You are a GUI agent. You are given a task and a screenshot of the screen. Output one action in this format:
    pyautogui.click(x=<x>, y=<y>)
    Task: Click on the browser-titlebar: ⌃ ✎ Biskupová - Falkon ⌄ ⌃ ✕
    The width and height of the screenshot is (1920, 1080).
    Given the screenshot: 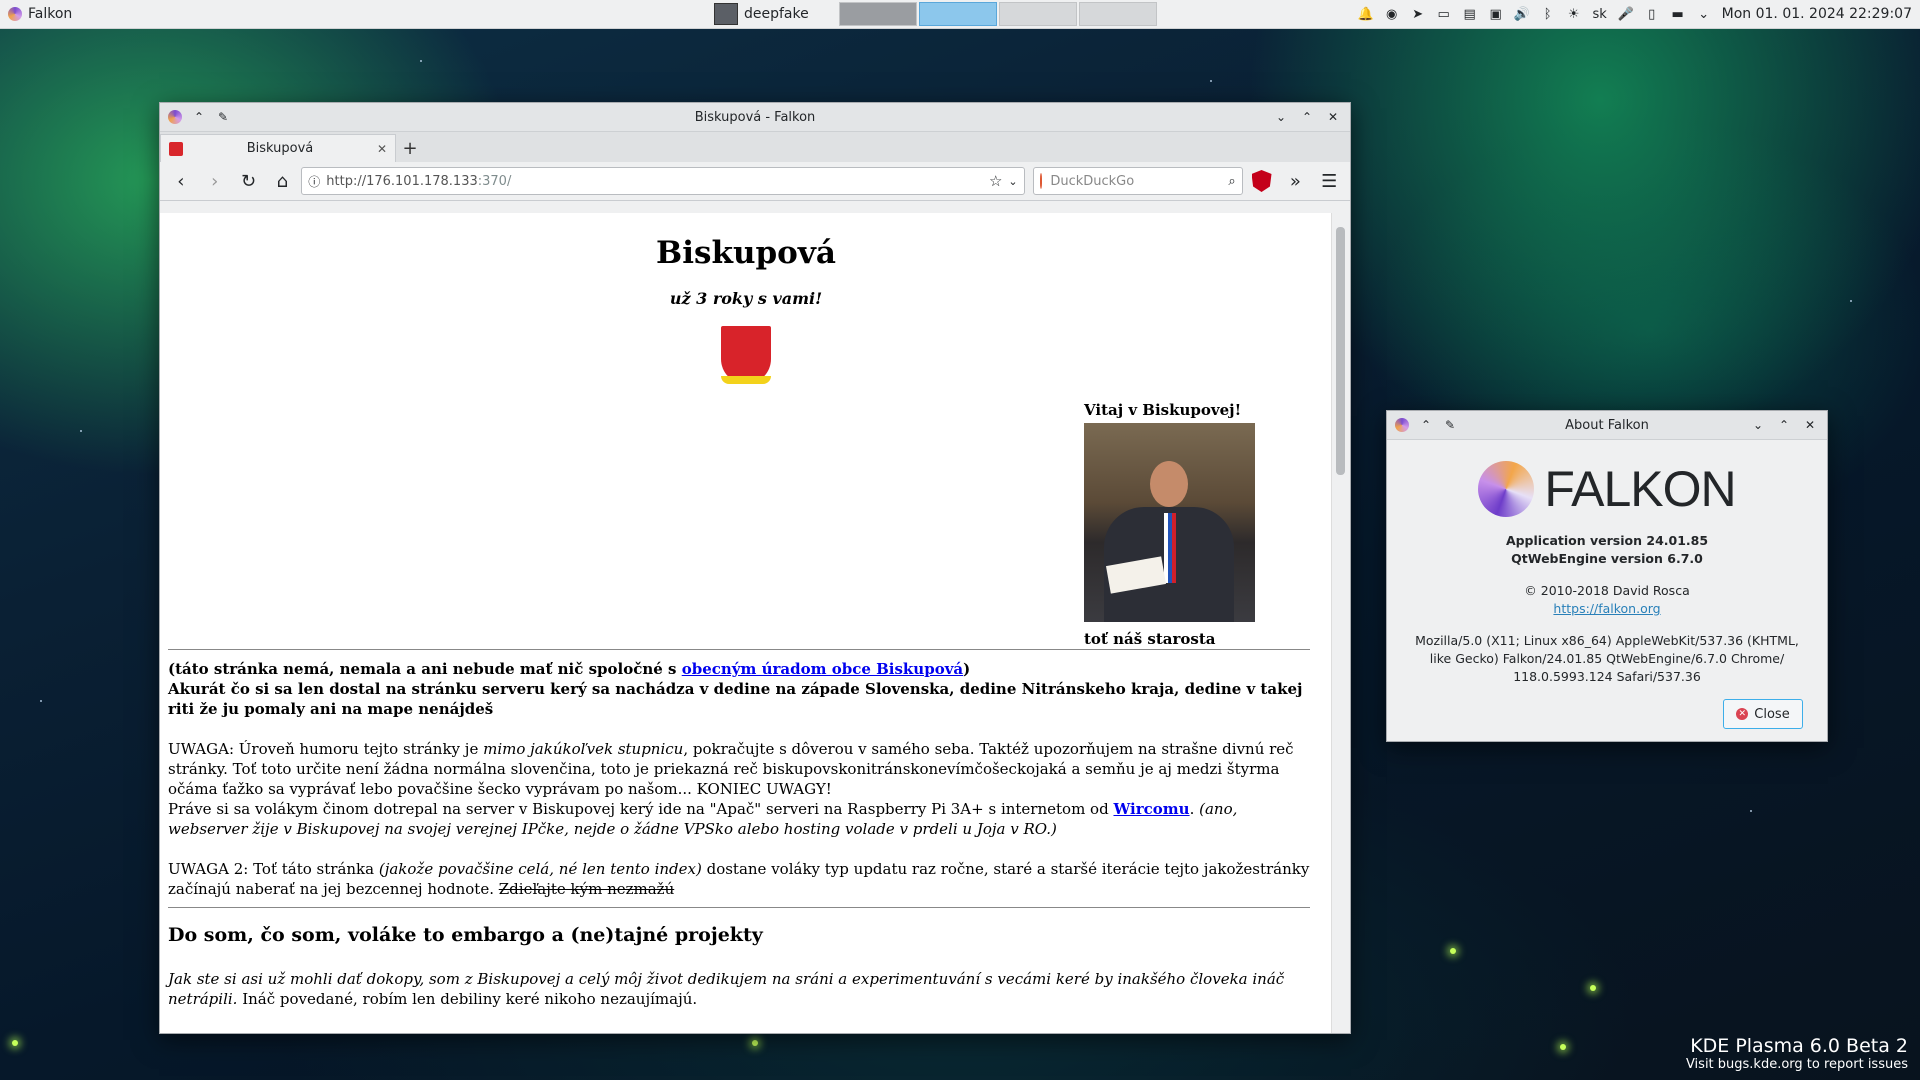 What is the action you would take?
    pyautogui.click(x=755, y=117)
    